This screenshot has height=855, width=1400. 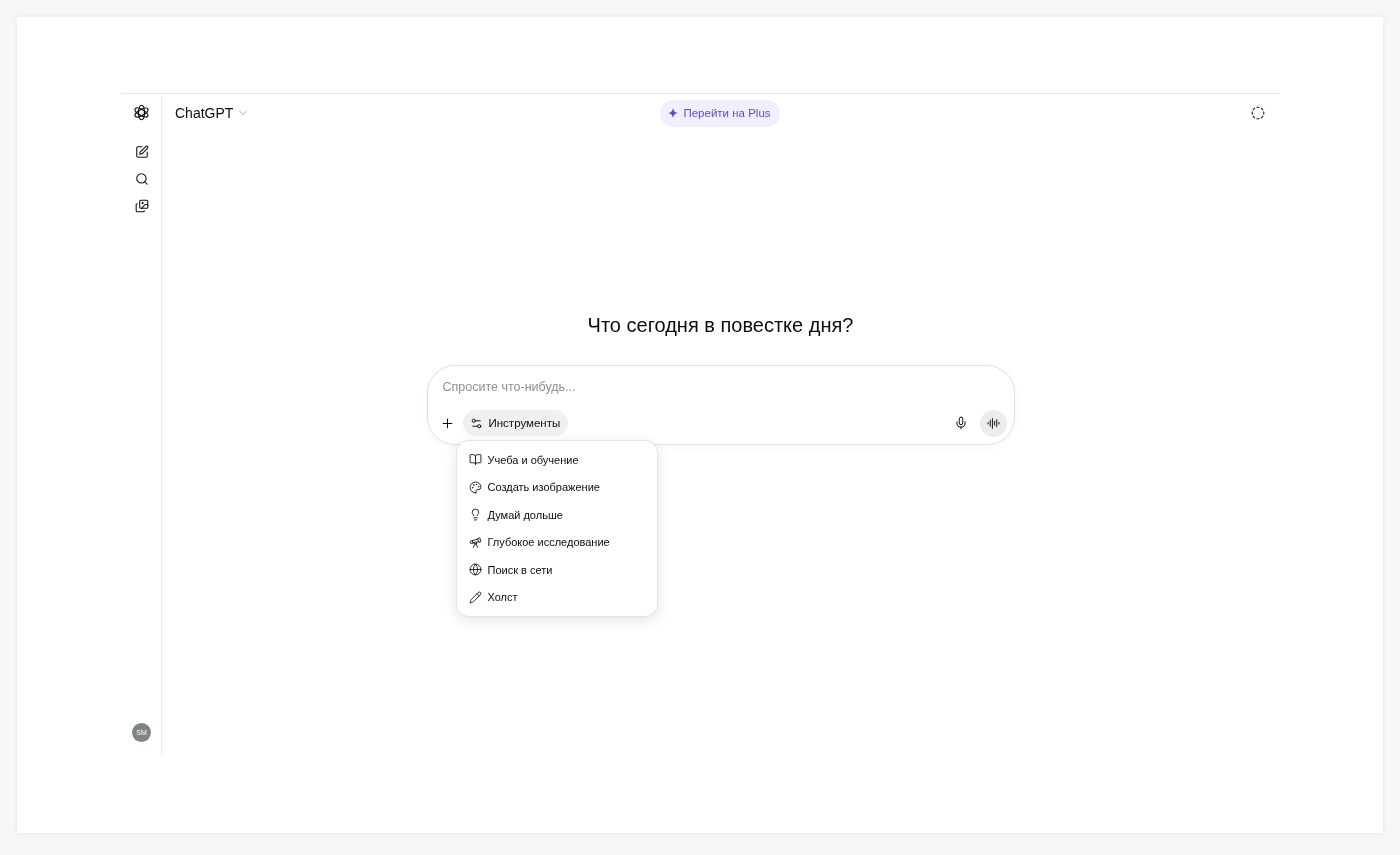 What do you see at coordinates (475, 487) in the screenshot?
I see `palette-icon` at bounding box center [475, 487].